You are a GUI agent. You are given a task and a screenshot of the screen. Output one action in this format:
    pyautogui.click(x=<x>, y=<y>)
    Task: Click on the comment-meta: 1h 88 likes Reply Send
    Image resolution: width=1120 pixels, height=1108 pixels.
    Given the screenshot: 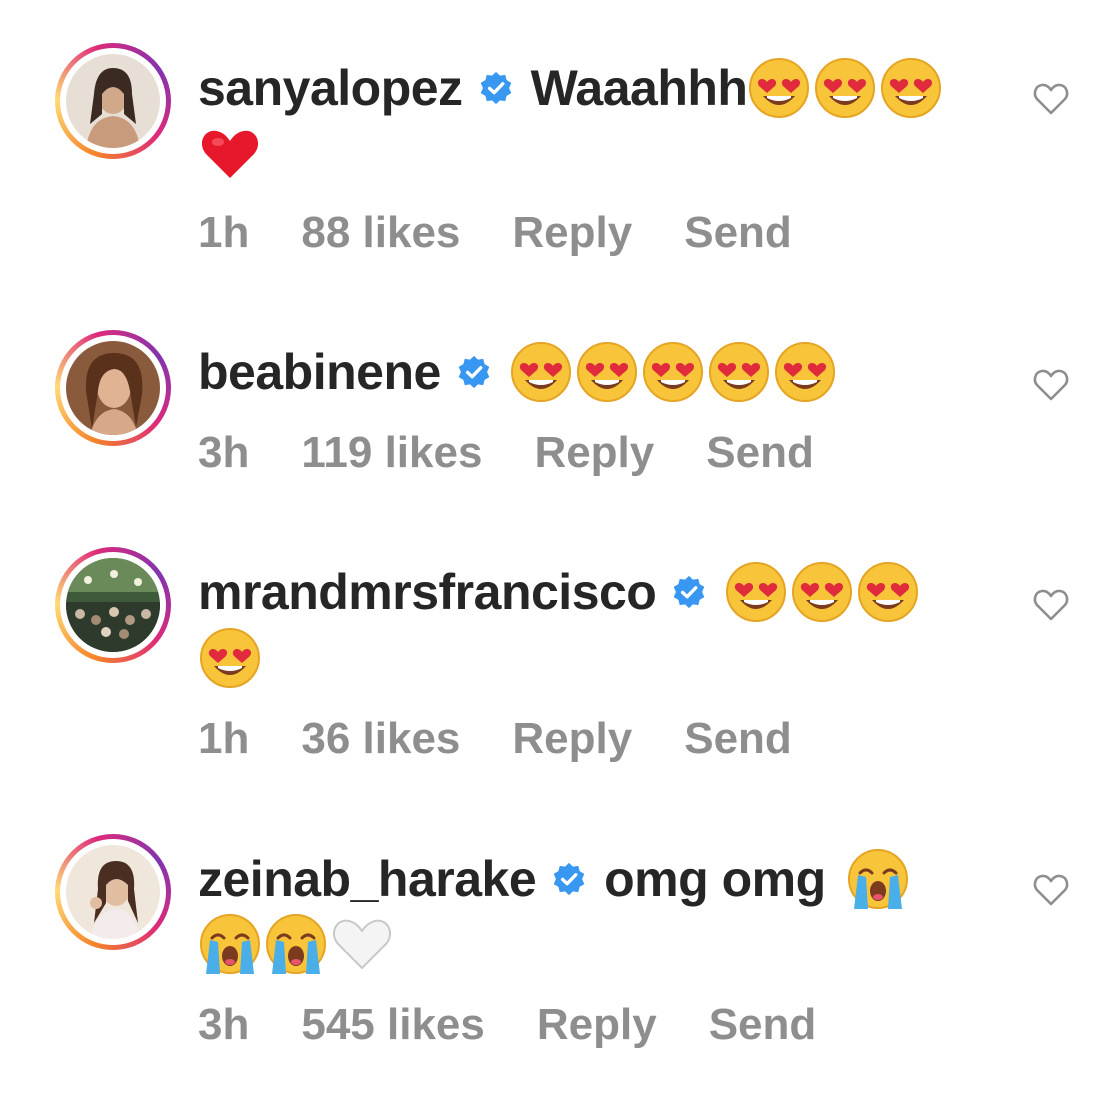 What is the action you would take?
    pyautogui.click(x=521, y=233)
    